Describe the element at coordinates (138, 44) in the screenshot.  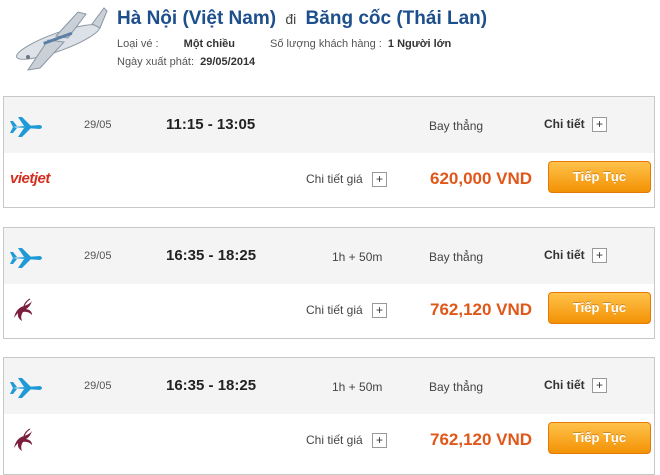
I see `ticket-type-label: Loại vé :` at that location.